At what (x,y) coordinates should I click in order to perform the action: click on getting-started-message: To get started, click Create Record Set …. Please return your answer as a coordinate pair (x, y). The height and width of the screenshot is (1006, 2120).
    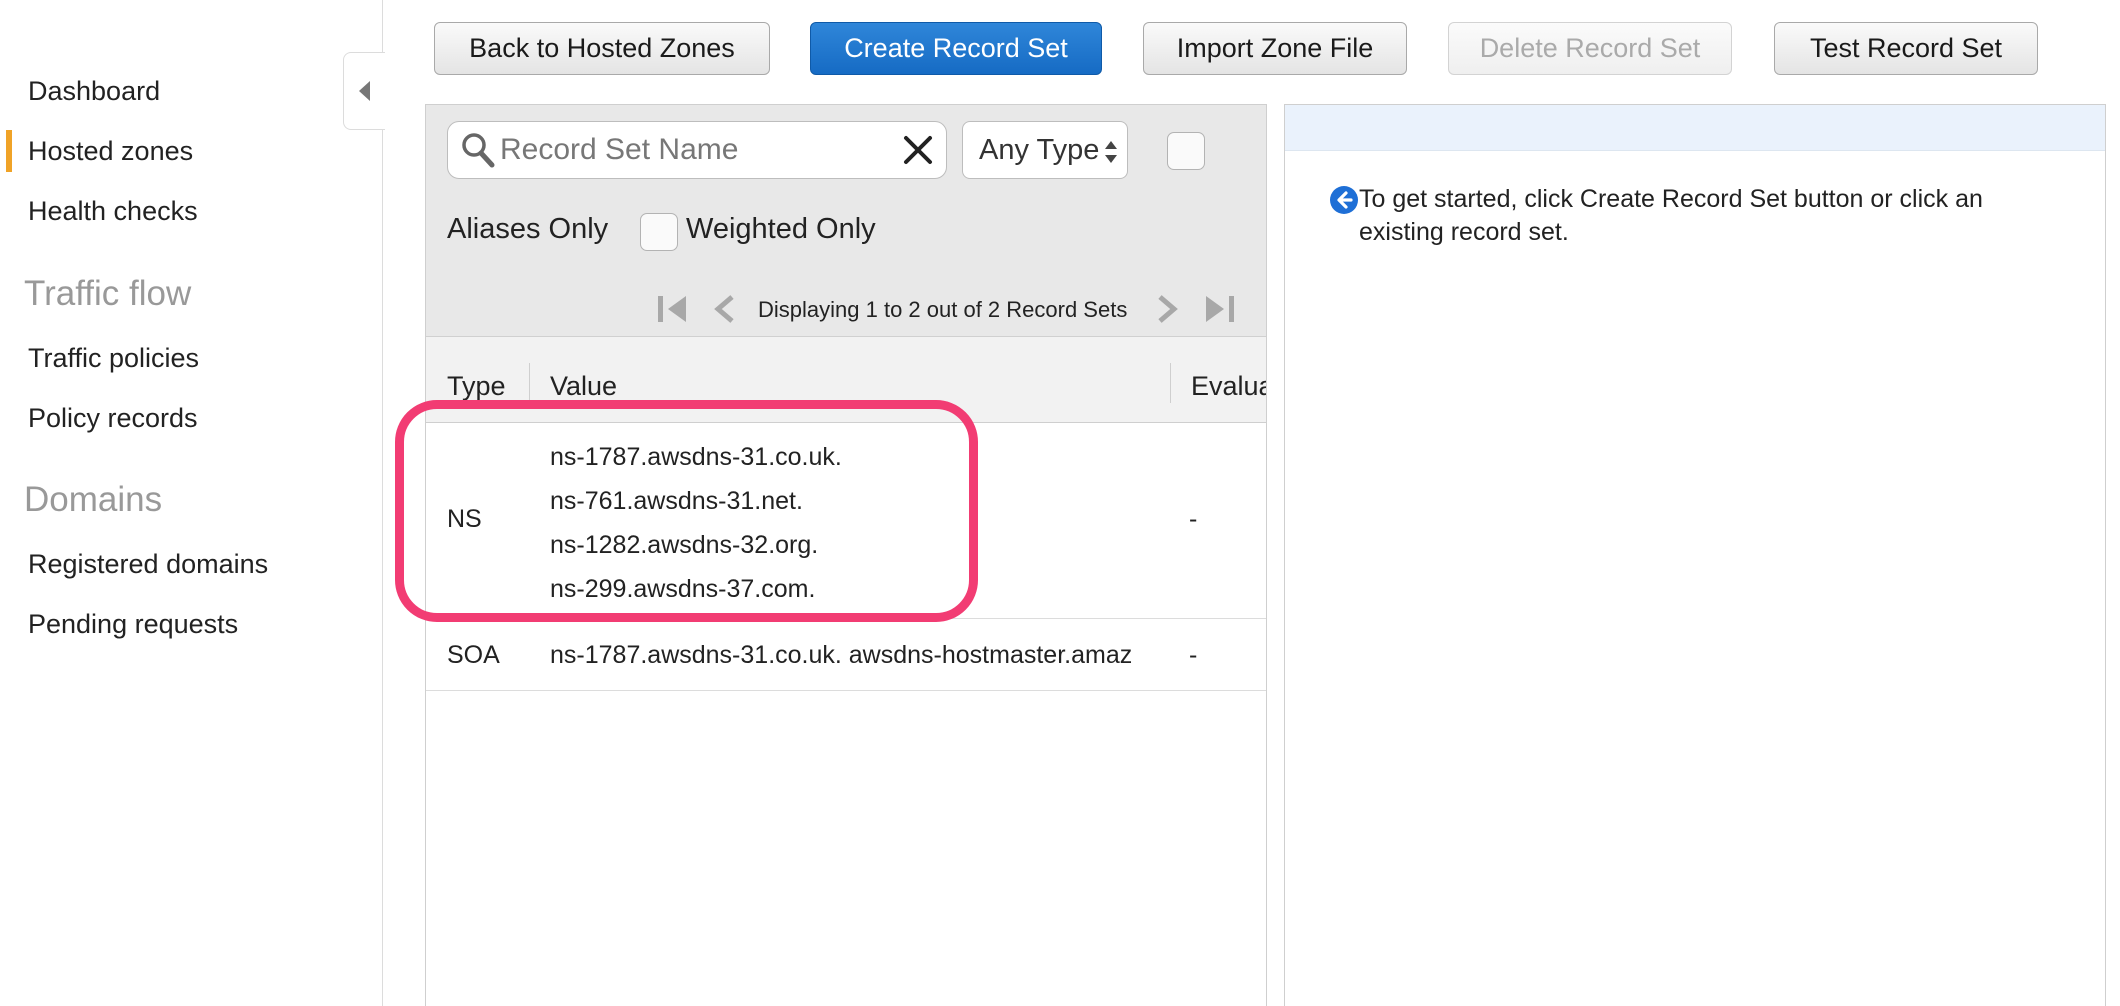
    Looking at the image, I should click on (1671, 215).